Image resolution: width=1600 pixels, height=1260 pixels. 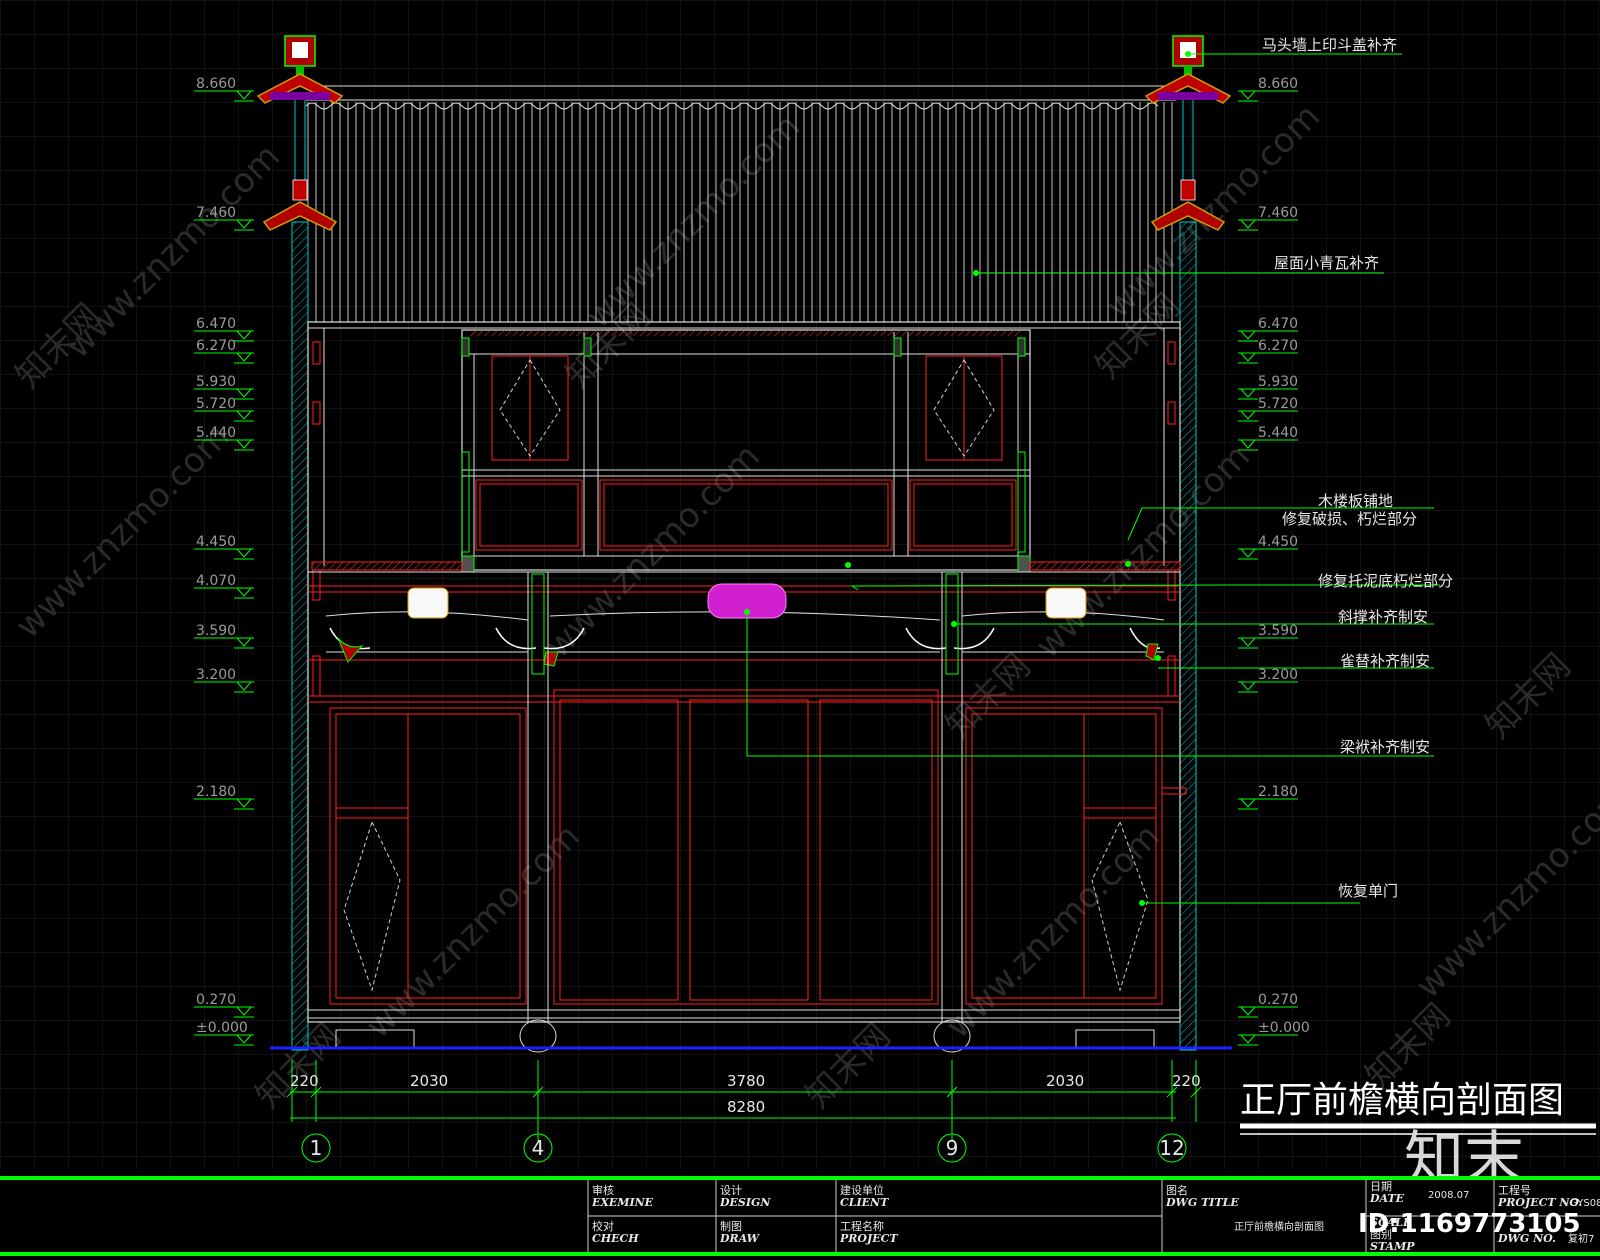 I want to click on tb-check-cn: 校对, so click(x=603, y=1226).